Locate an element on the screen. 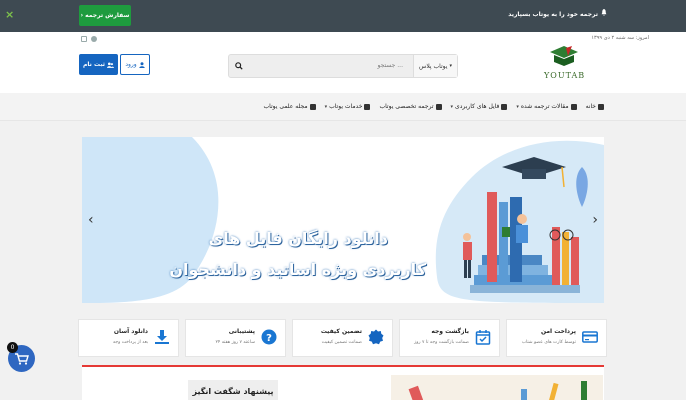  edit-icon is located at coordinates (312, 106).